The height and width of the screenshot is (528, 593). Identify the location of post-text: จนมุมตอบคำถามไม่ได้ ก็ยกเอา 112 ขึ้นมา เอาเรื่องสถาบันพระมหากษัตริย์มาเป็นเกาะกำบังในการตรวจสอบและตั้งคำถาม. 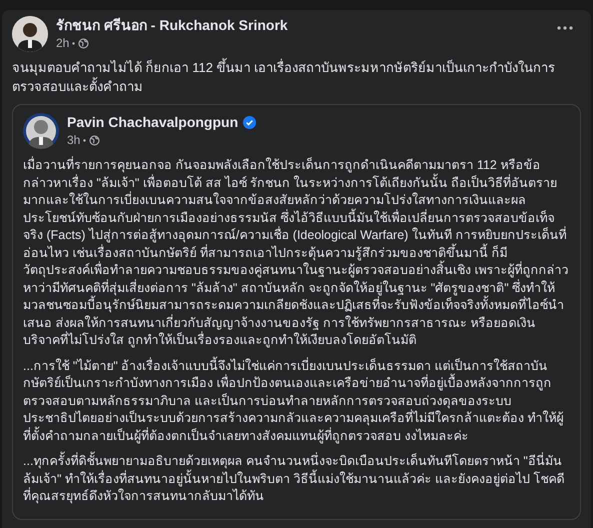
(284, 77).